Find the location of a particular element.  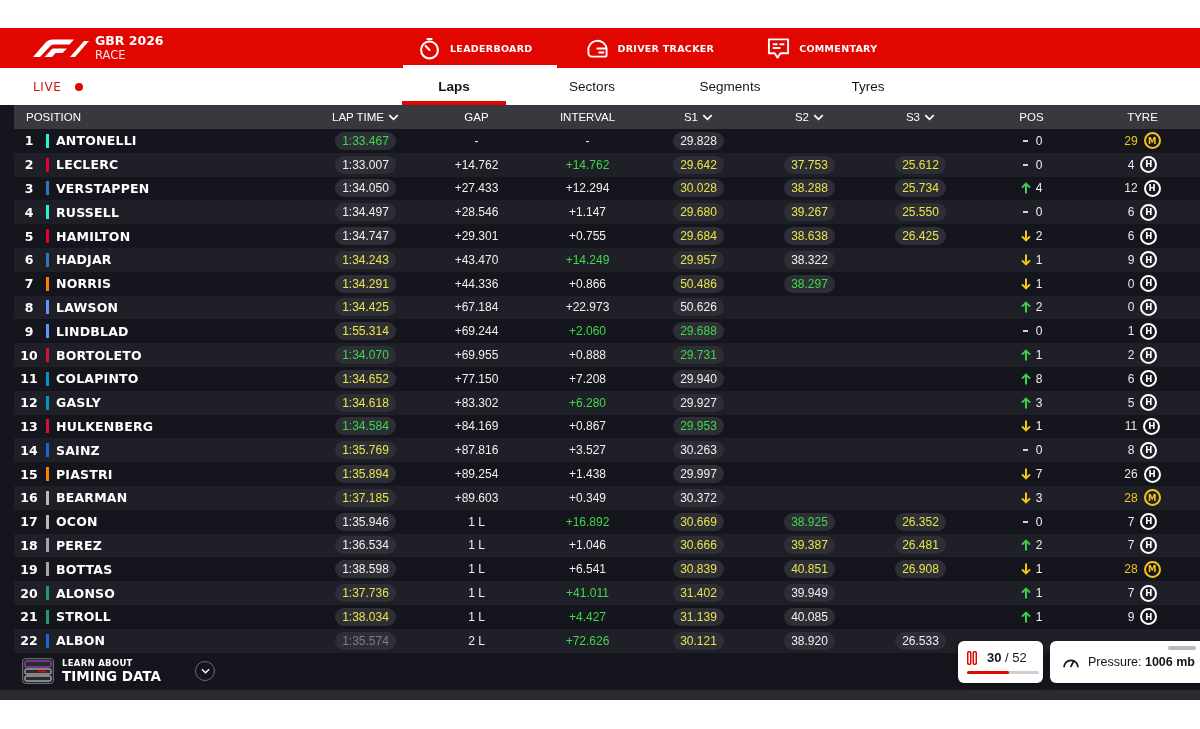

tyre-laps: 6 is located at coordinates (1131, 378).